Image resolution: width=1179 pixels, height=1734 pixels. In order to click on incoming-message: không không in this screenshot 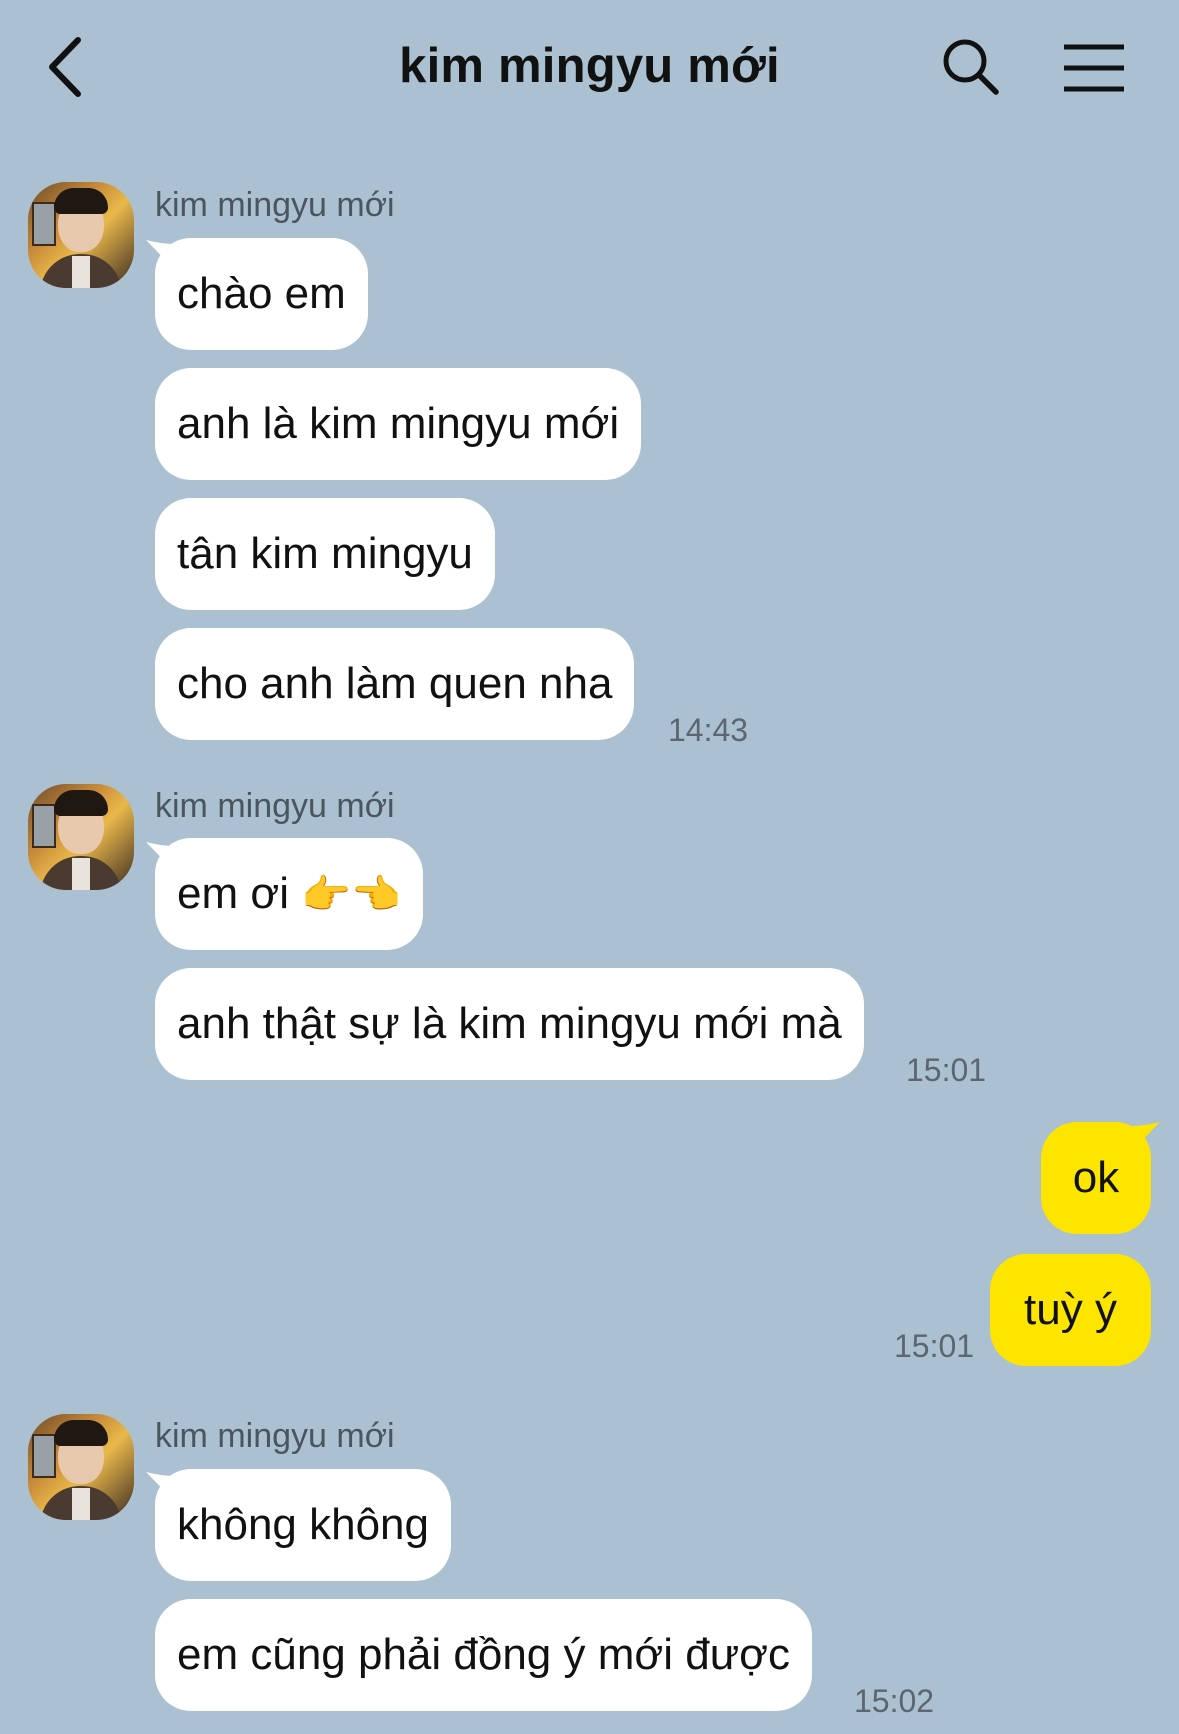, I will do `click(303, 1525)`.